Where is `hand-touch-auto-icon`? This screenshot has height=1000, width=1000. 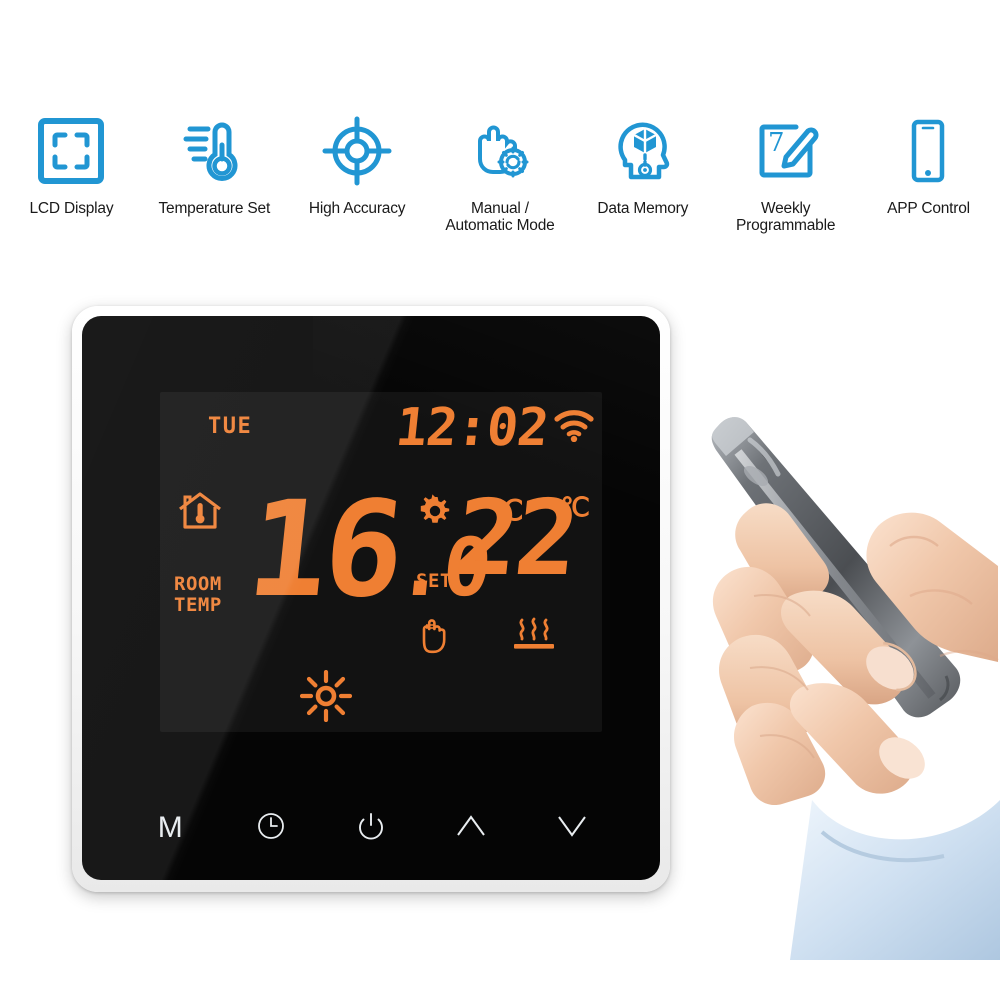 hand-touch-auto-icon is located at coordinates (500, 151).